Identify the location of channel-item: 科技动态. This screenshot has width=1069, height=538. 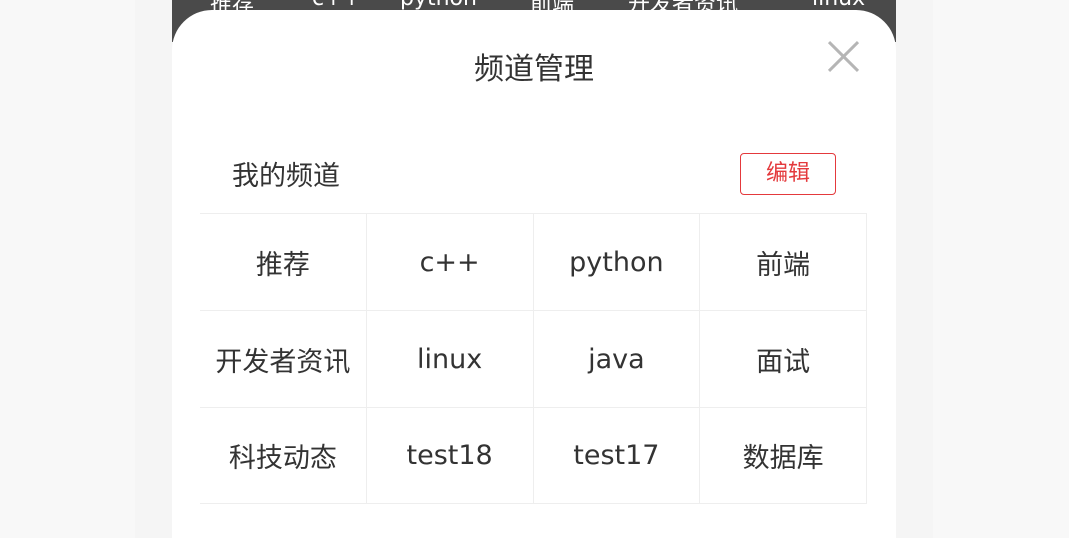
(283, 455).